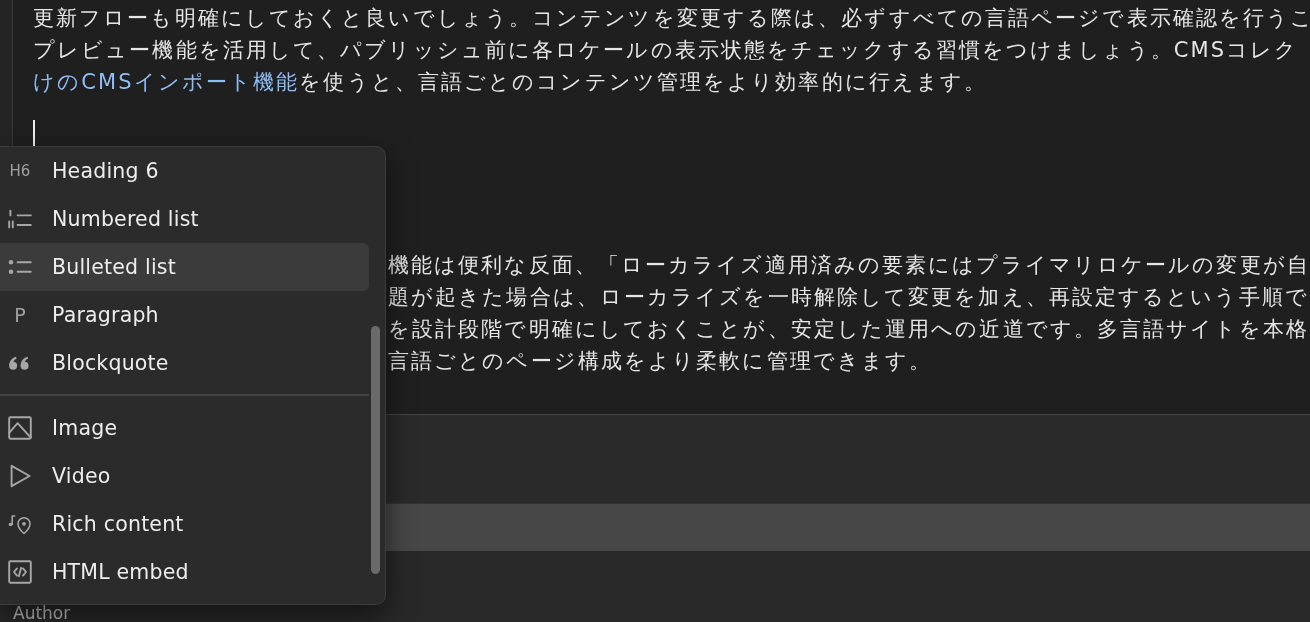 This screenshot has width=1310, height=622. What do you see at coordinates (849, 313) in the screenshot?
I see `paragraph: 機能は便利な反面、「ローカライズ適用済みの要素にはプライマリロケールの変更が自 題が起きた場合は、ローカライズを一時解除して変更を加え、再設定するという手順で を設計段階で明確にしておくことが、安定した運用への近道です。多言語サイトを本格 言語ごとのページ構成をより柔軟に管理できます。` at bounding box center [849, 313].